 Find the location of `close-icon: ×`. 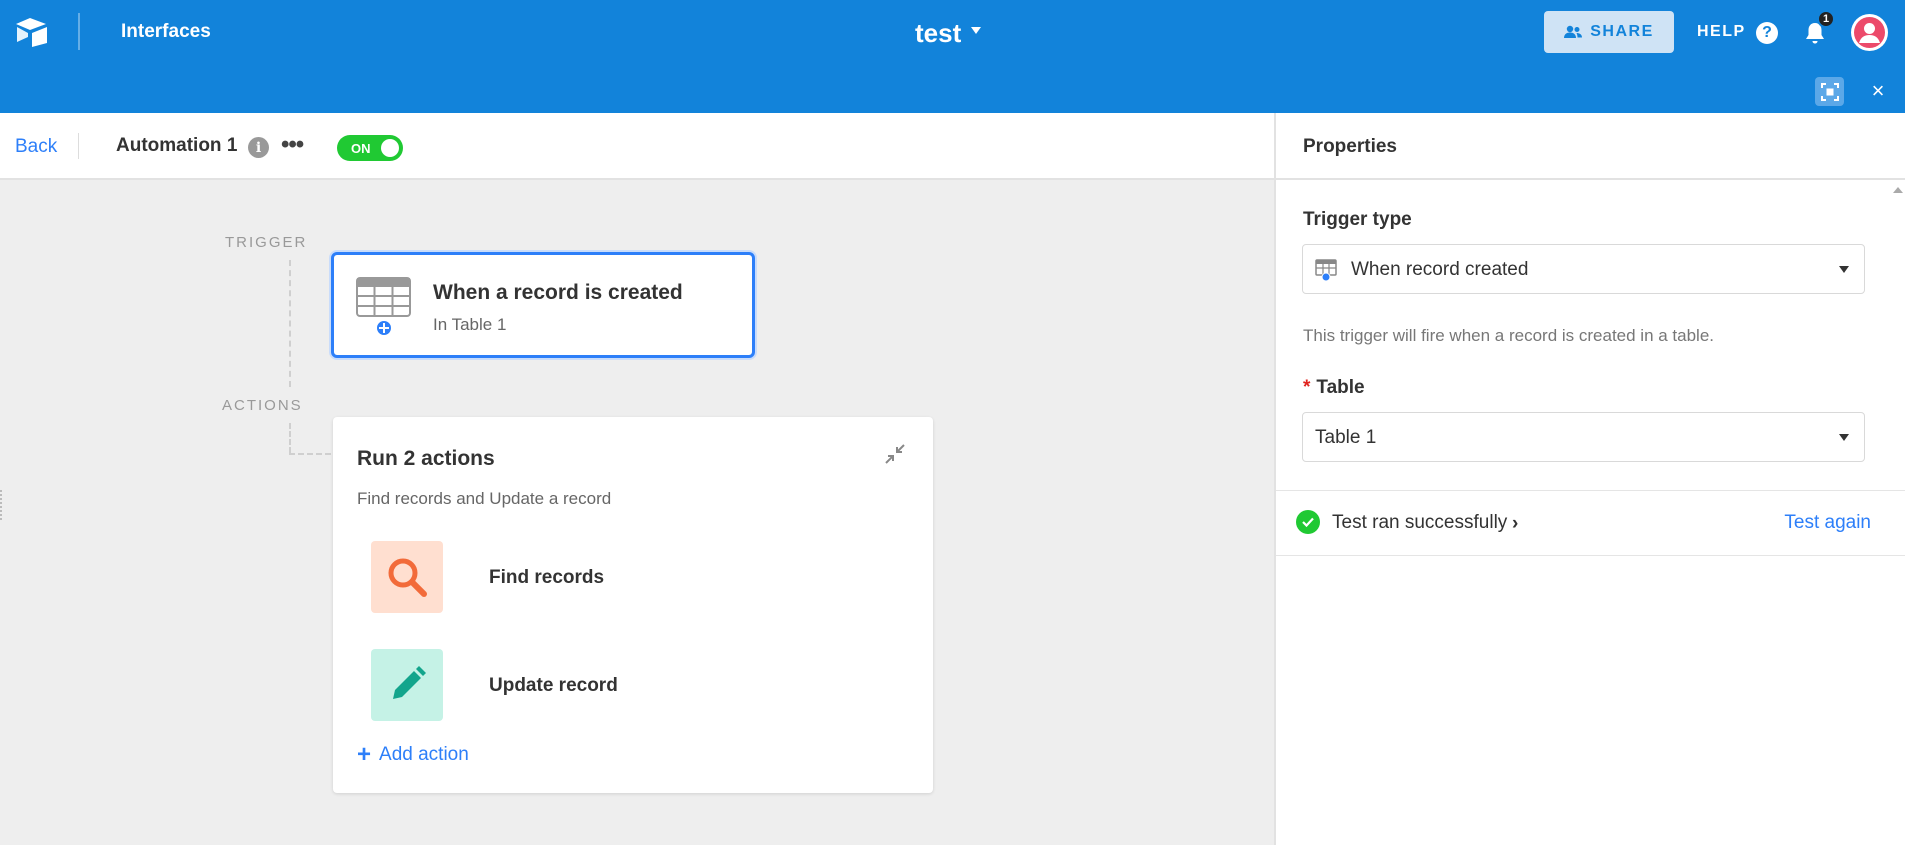

close-icon: × is located at coordinates (1878, 90).